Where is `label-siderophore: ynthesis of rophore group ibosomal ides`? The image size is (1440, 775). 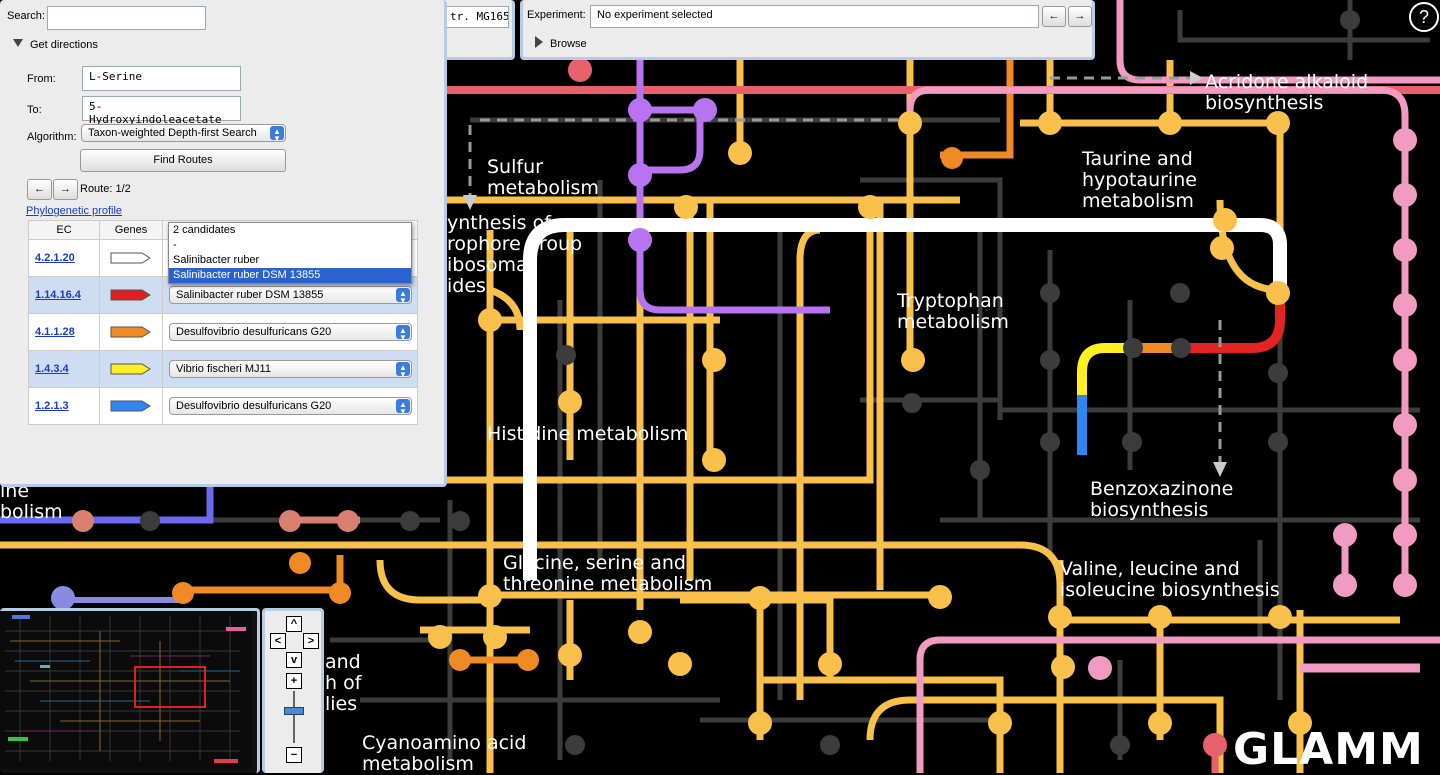
label-siderophore: ynthesis of rophore group ibosomal ides is located at coordinates (515, 254).